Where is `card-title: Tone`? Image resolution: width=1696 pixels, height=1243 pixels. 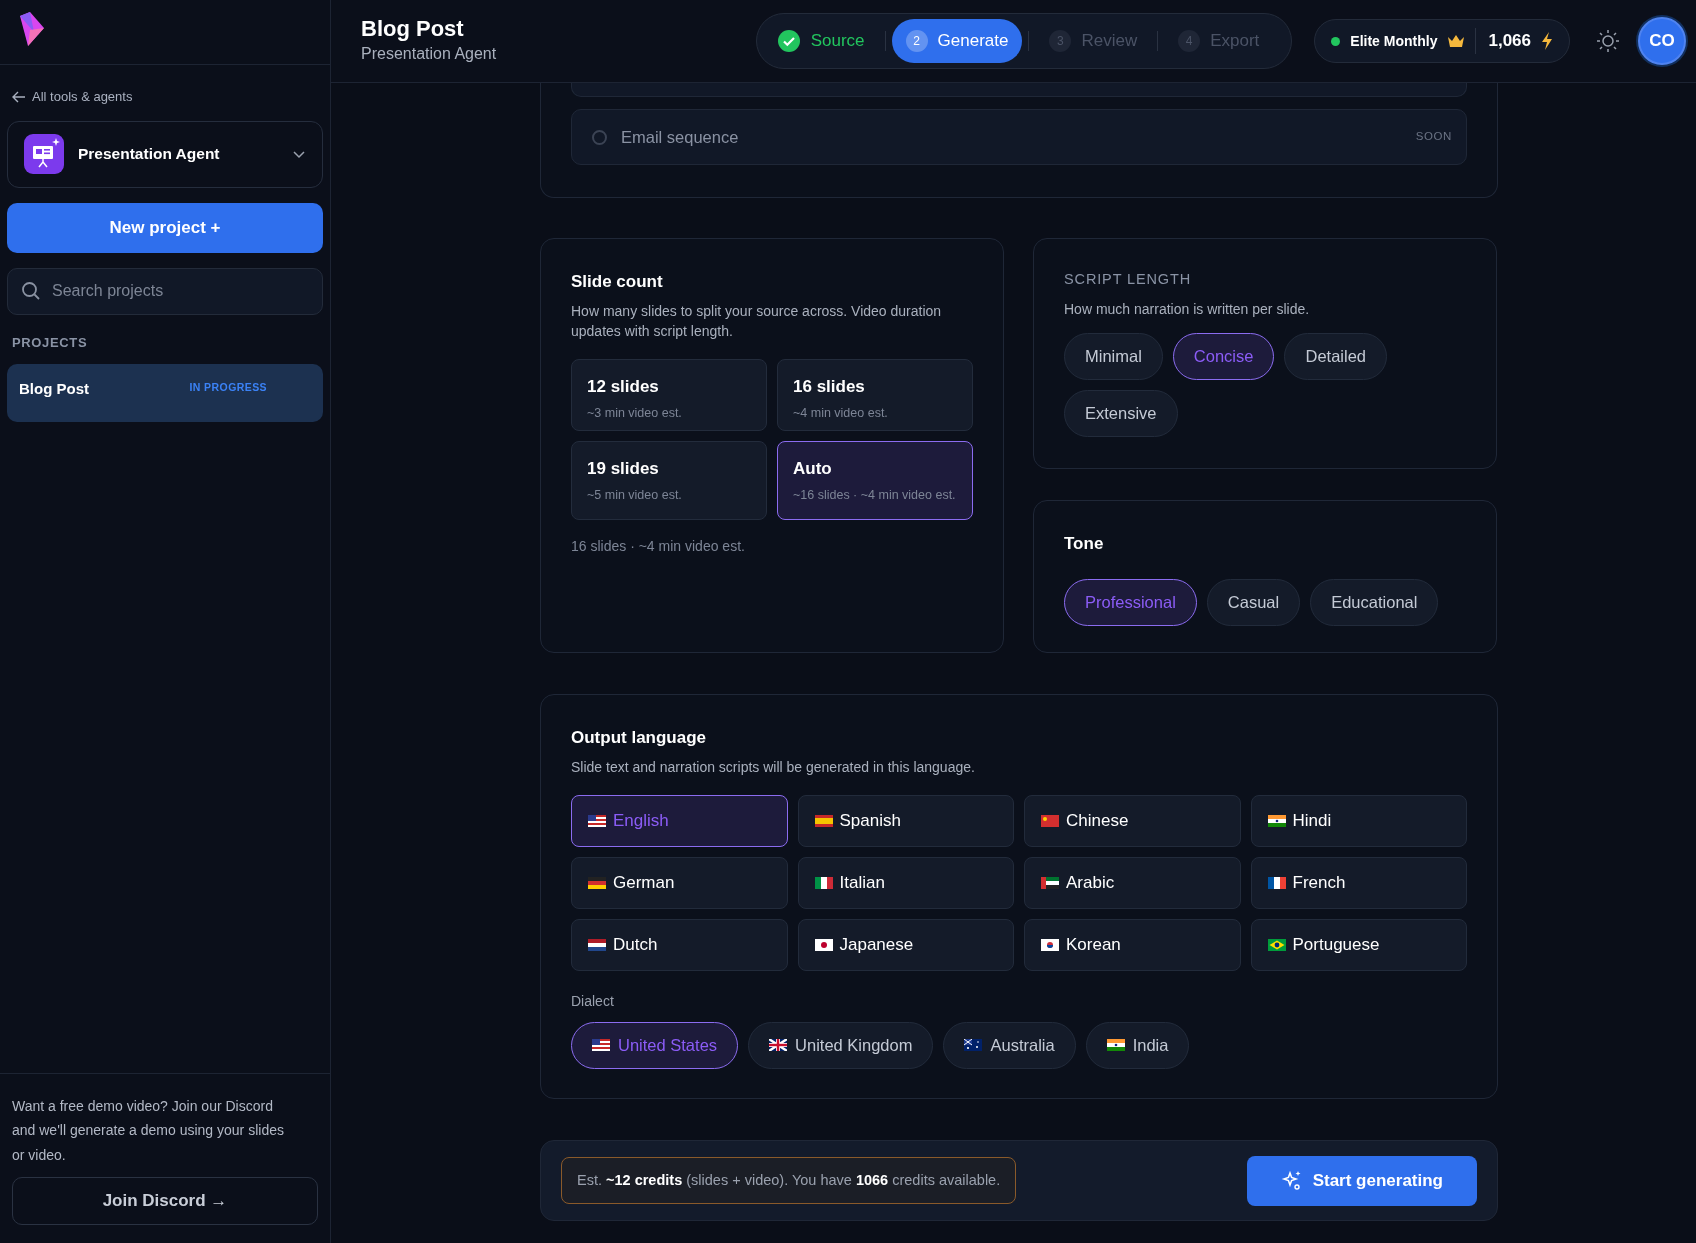 card-title: Tone is located at coordinates (1084, 544).